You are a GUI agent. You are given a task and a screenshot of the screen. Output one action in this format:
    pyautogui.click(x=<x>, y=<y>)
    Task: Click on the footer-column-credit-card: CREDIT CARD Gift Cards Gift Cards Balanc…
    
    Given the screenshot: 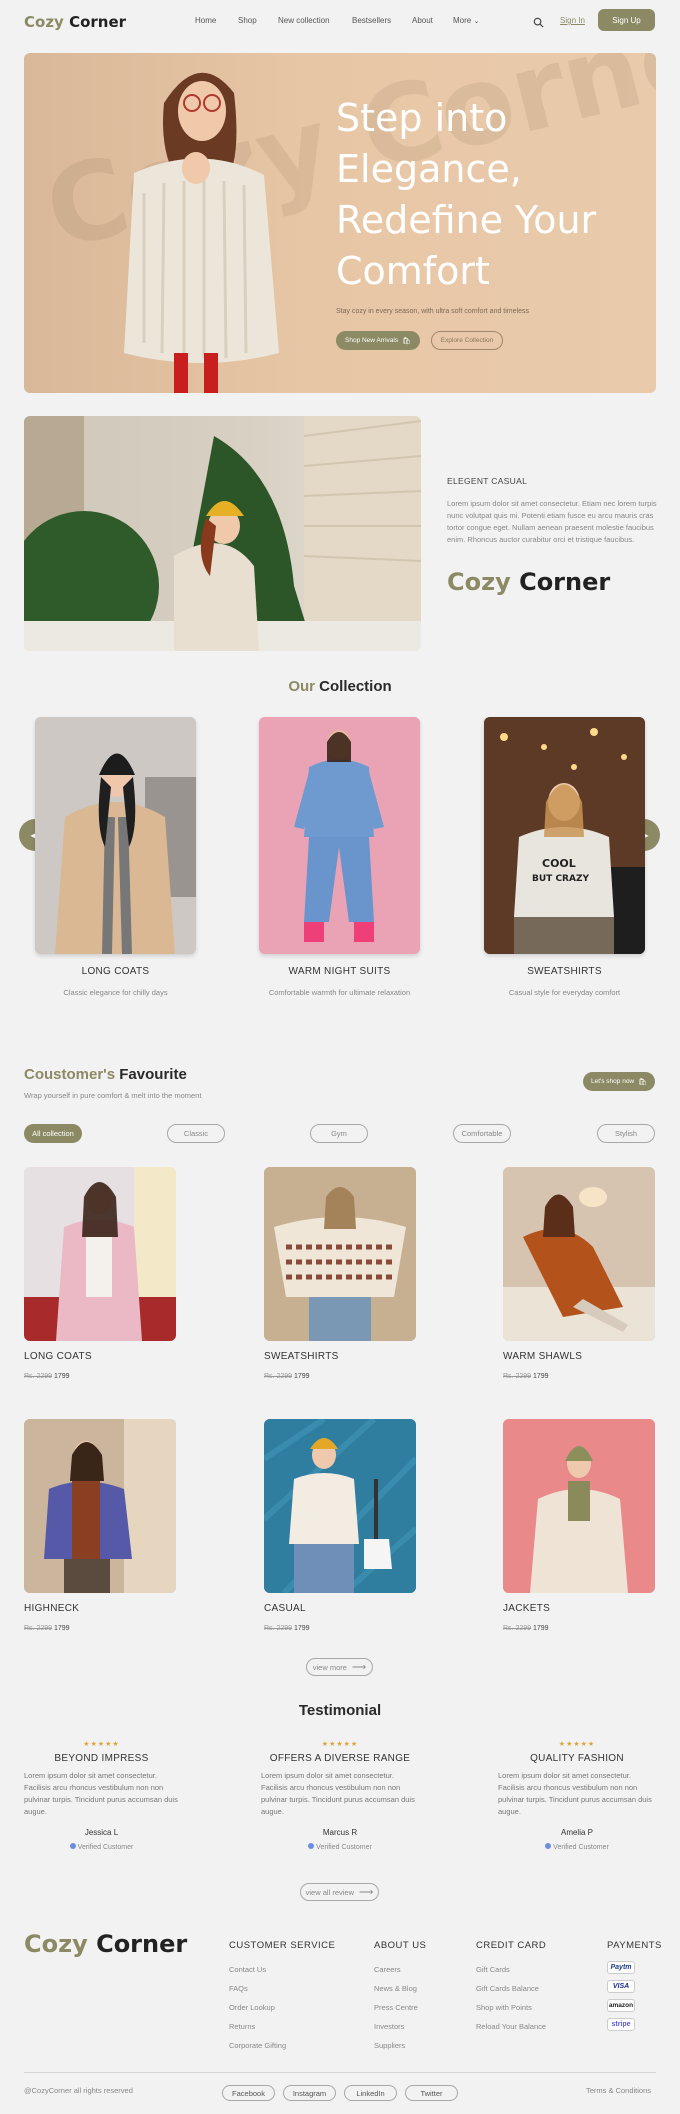 What is the action you would take?
    pyautogui.click(x=511, y=1985)
    